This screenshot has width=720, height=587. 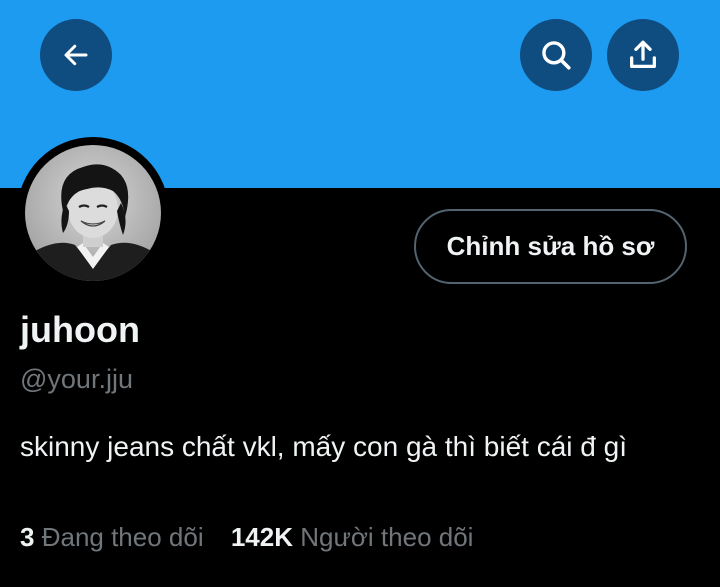 I want to click on following-label: Đang theo dõi, so click(x=122, y=537).